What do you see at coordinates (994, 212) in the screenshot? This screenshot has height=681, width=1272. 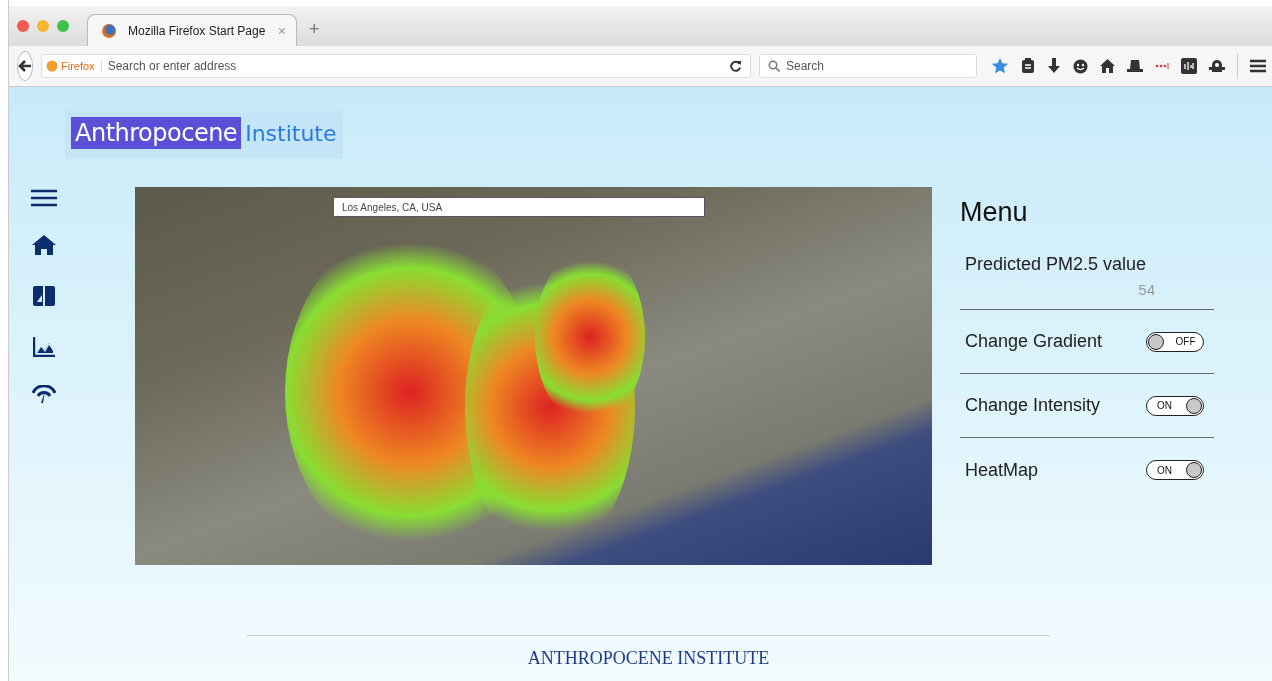 I see `menu-title: Menu` at bounding box center [994, 212].